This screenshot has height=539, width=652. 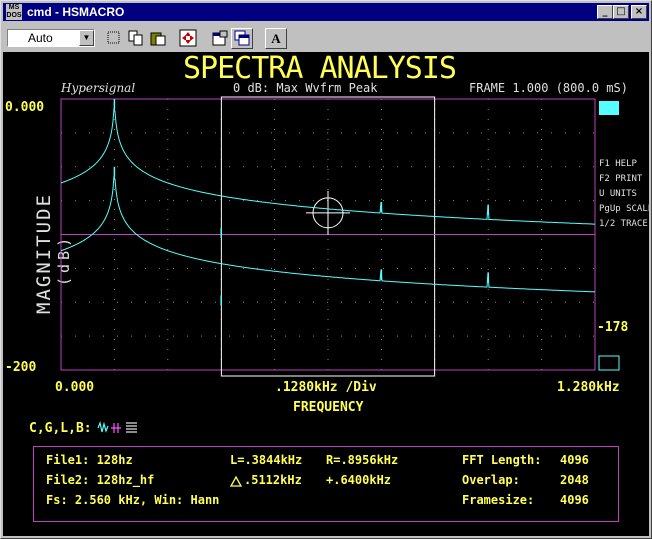 I want to click on delta-info: .5112kHz, so click(x=273, y=480).